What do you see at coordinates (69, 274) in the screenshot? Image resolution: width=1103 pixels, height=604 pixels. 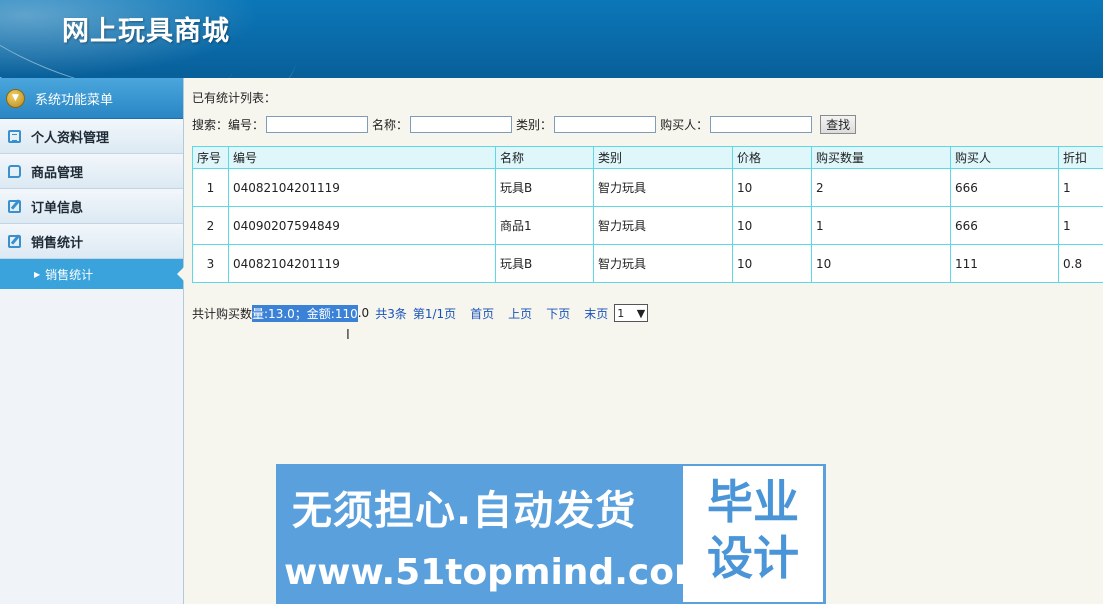 I see `submenu-item-label: 销售统计` at bounding box center [69, 274].